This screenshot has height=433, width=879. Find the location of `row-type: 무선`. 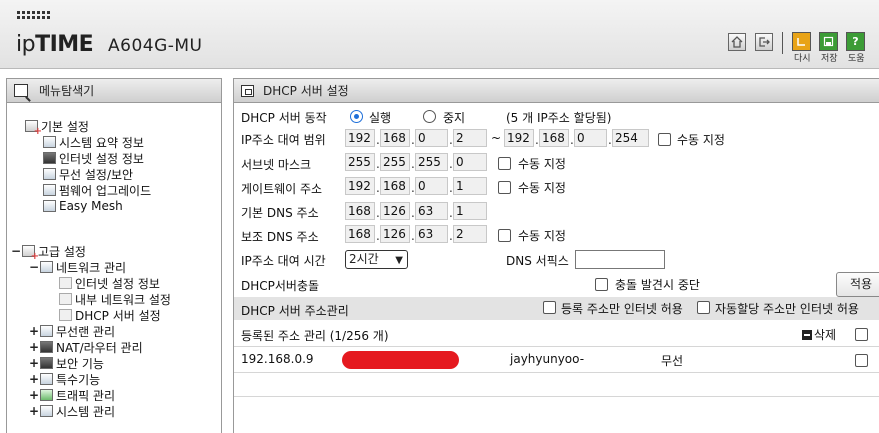

row-type: 무선 is located at coordinates (672, 361).